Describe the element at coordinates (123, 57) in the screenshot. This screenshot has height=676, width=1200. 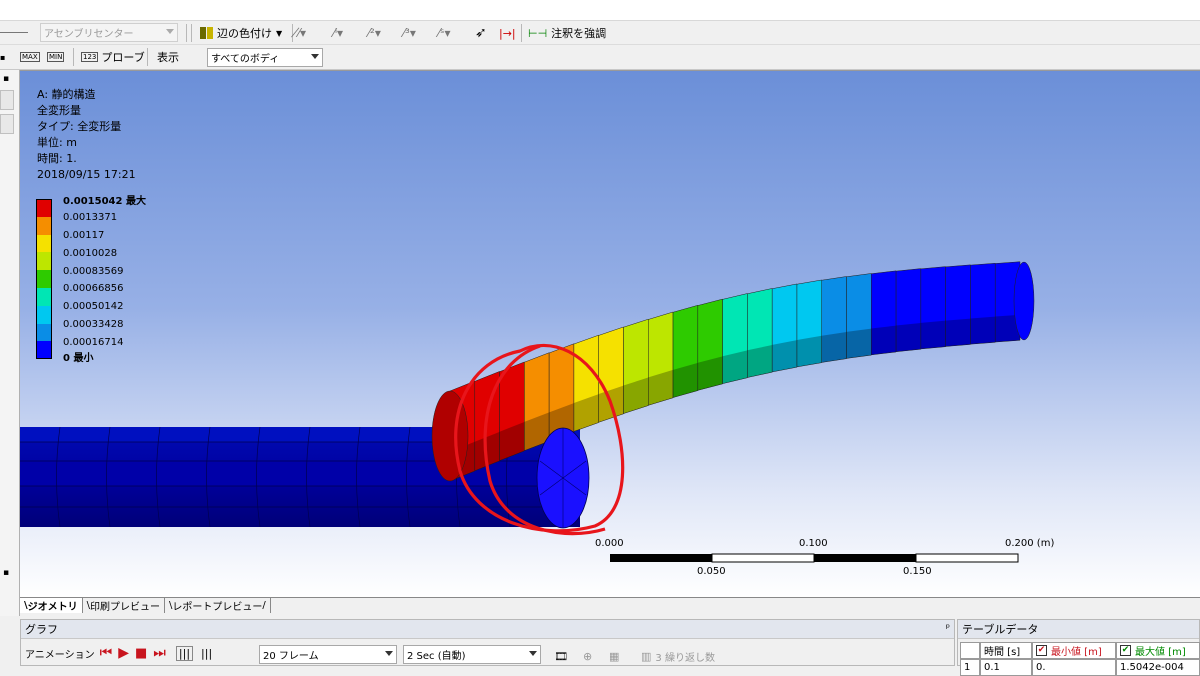
I see `probe-label: プローブ` at that location.